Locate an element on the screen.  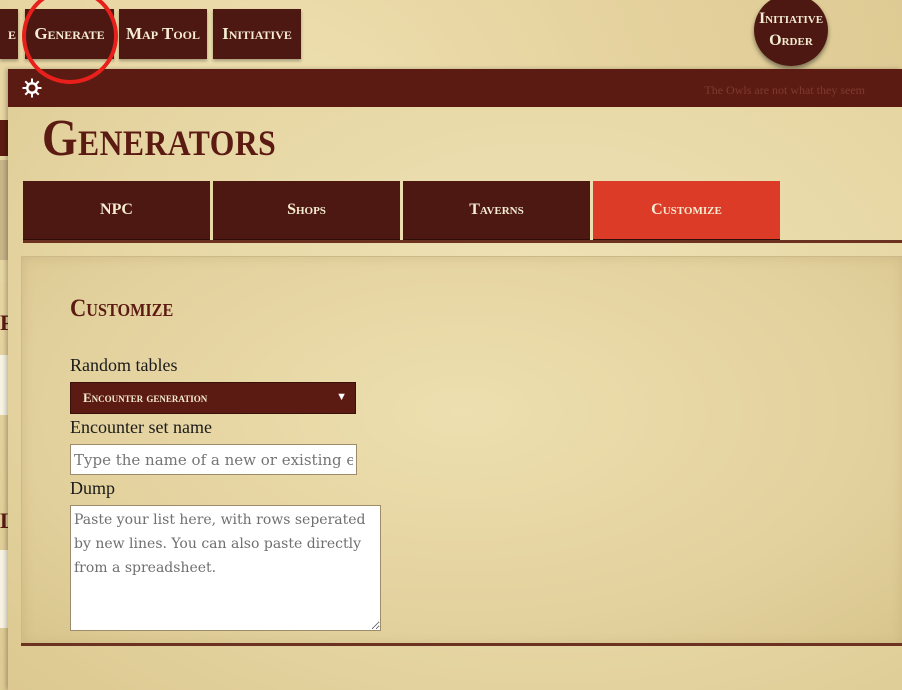
nav-map-tool-button: Map Tool is located at coordinates (163, 34).